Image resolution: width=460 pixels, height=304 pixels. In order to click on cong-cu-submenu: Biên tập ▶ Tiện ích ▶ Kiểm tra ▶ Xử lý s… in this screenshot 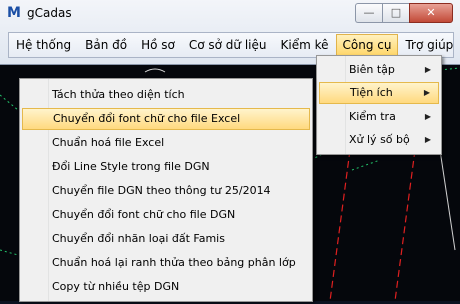, I will do `click(379, 105)`.